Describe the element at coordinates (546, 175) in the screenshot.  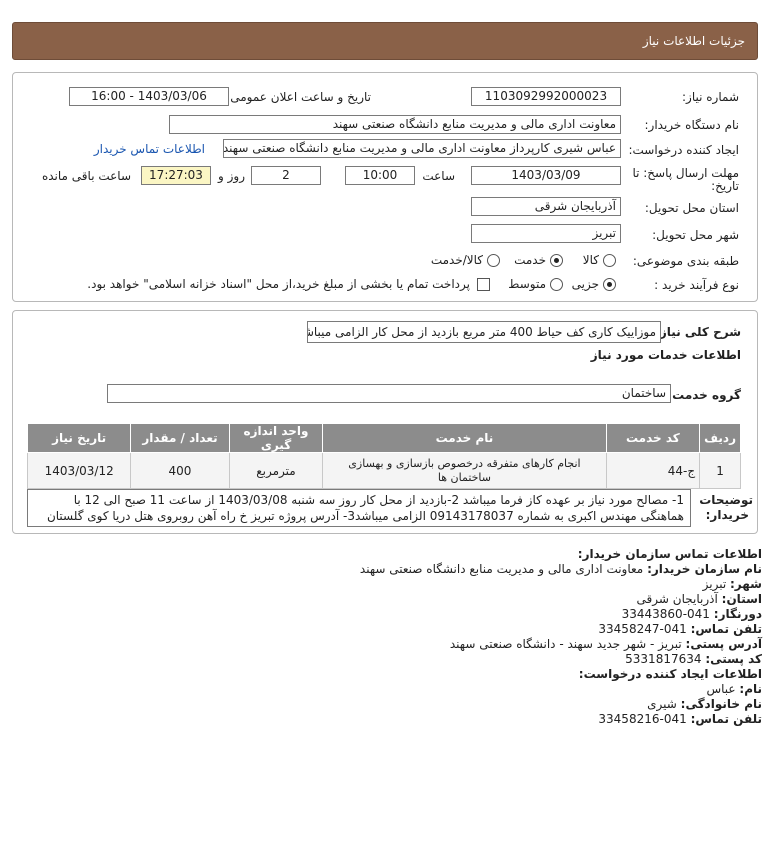
I see `deadline-date-field: 1403/03/09` at that location.